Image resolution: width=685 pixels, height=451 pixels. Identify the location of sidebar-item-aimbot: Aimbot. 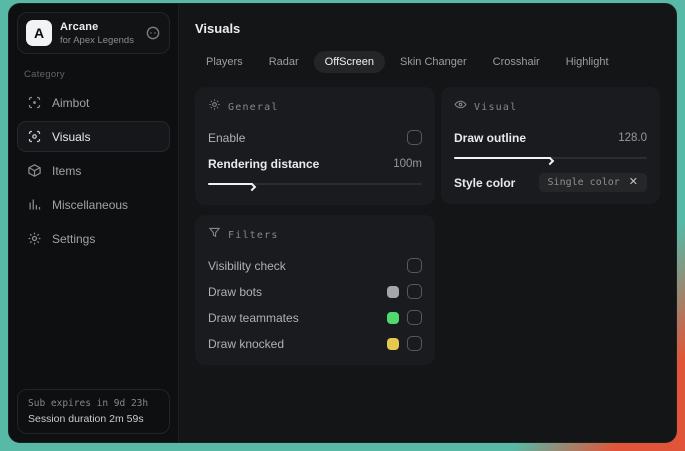
(93, 102).